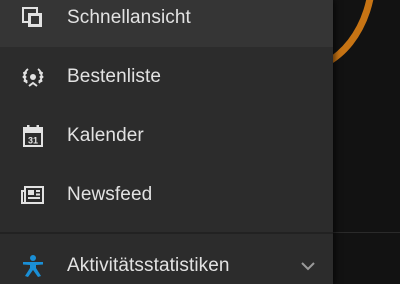 Image resolution: width=400 pixels, height=284 pixels. I want to click on laurel-wreath-icon, so click(33, 77).